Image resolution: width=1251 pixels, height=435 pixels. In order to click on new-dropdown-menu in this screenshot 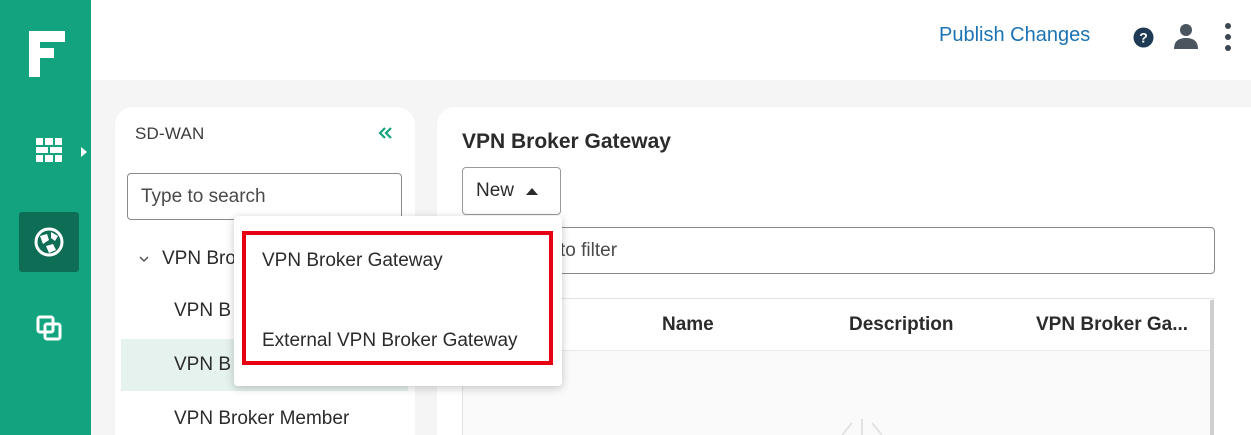, I will do `click(398, 301)`.